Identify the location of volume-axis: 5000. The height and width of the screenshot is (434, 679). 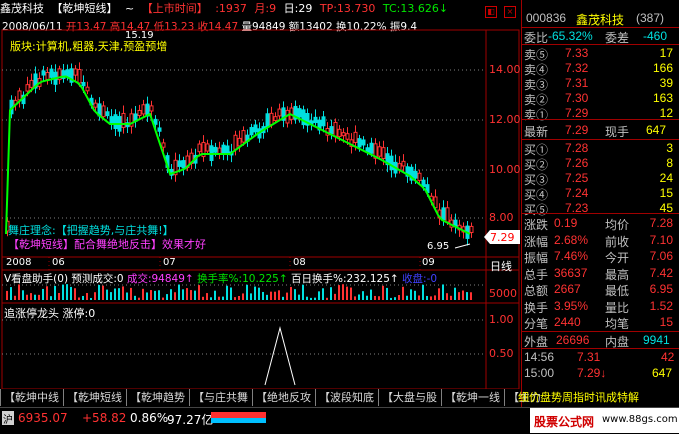
(503, 293).